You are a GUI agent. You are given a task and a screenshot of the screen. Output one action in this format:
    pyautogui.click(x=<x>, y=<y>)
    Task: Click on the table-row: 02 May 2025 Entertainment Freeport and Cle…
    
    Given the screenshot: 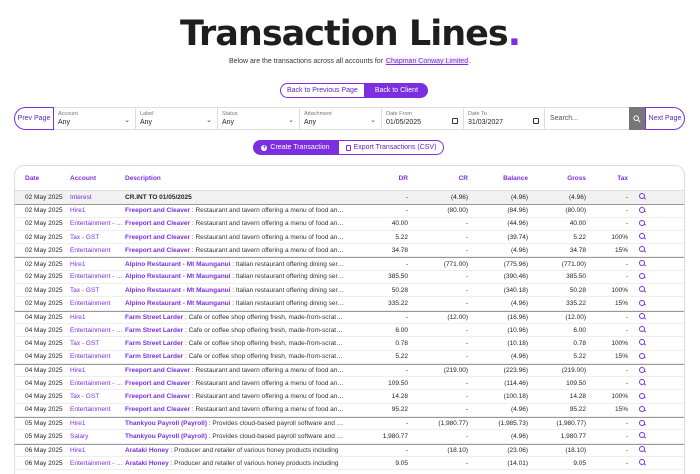 What is the action you would take?
    pyautogui.click(x=349, y=251)
    